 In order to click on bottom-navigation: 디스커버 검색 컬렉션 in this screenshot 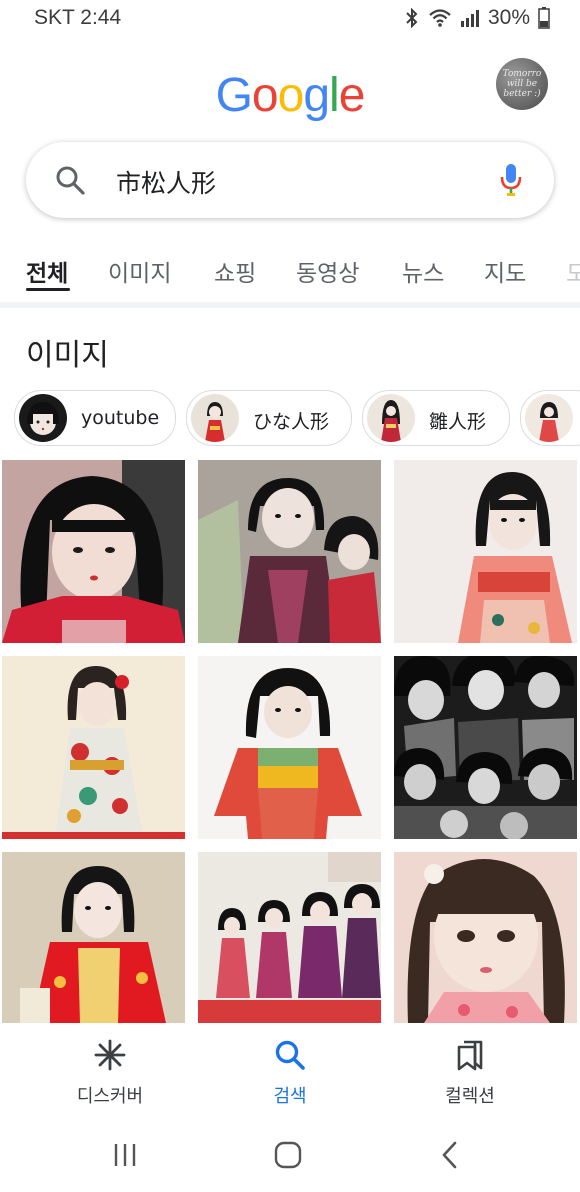, I will do `click(290, 1072)`.